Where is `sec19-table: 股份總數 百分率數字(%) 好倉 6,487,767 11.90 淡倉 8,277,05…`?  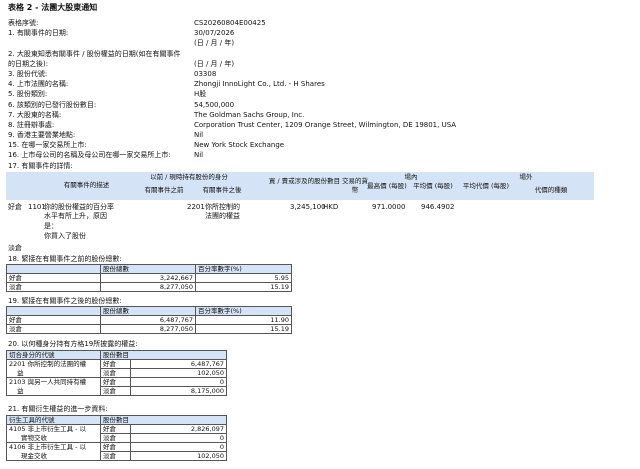
sec19-table: 股份總數 百分率數字(%) 好倉 6,487,767 11.90 淡倉 8,277,05… is located at coordinates (149, 320).